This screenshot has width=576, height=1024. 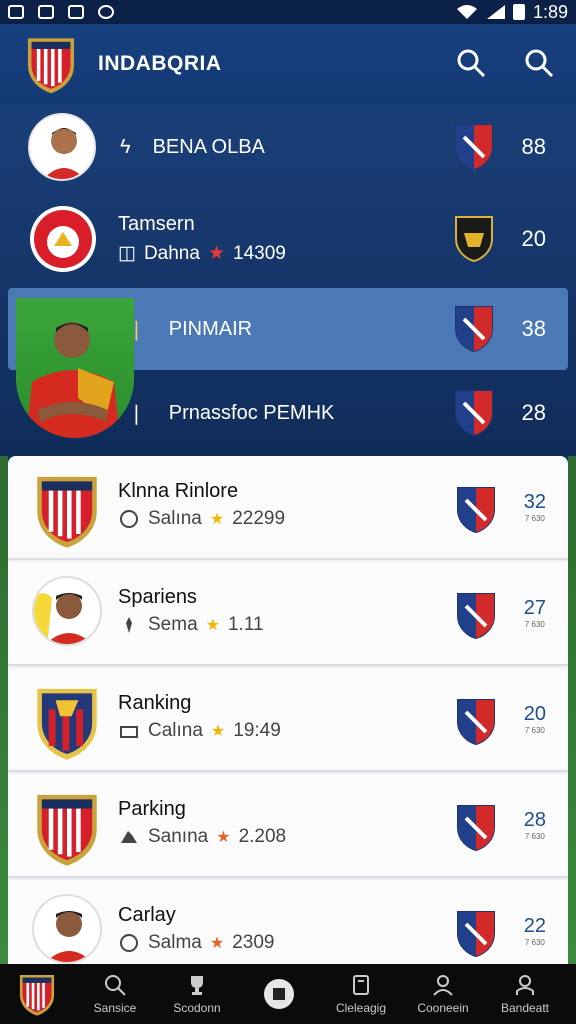 I want to click on card-sub-text: Sema, so click(x=173, y=624).